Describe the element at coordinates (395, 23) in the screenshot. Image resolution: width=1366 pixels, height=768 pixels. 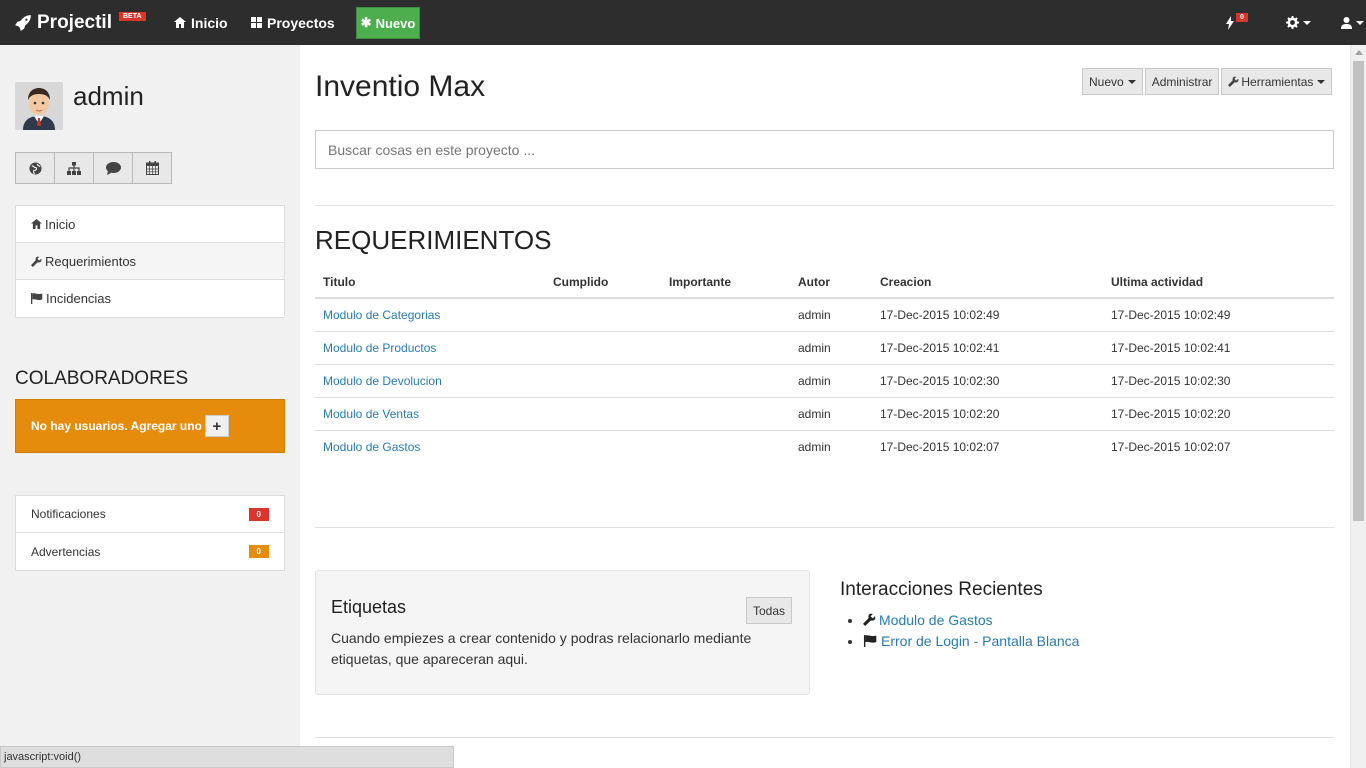
I see `nav-nuevo-label: Nuevo` at that location.